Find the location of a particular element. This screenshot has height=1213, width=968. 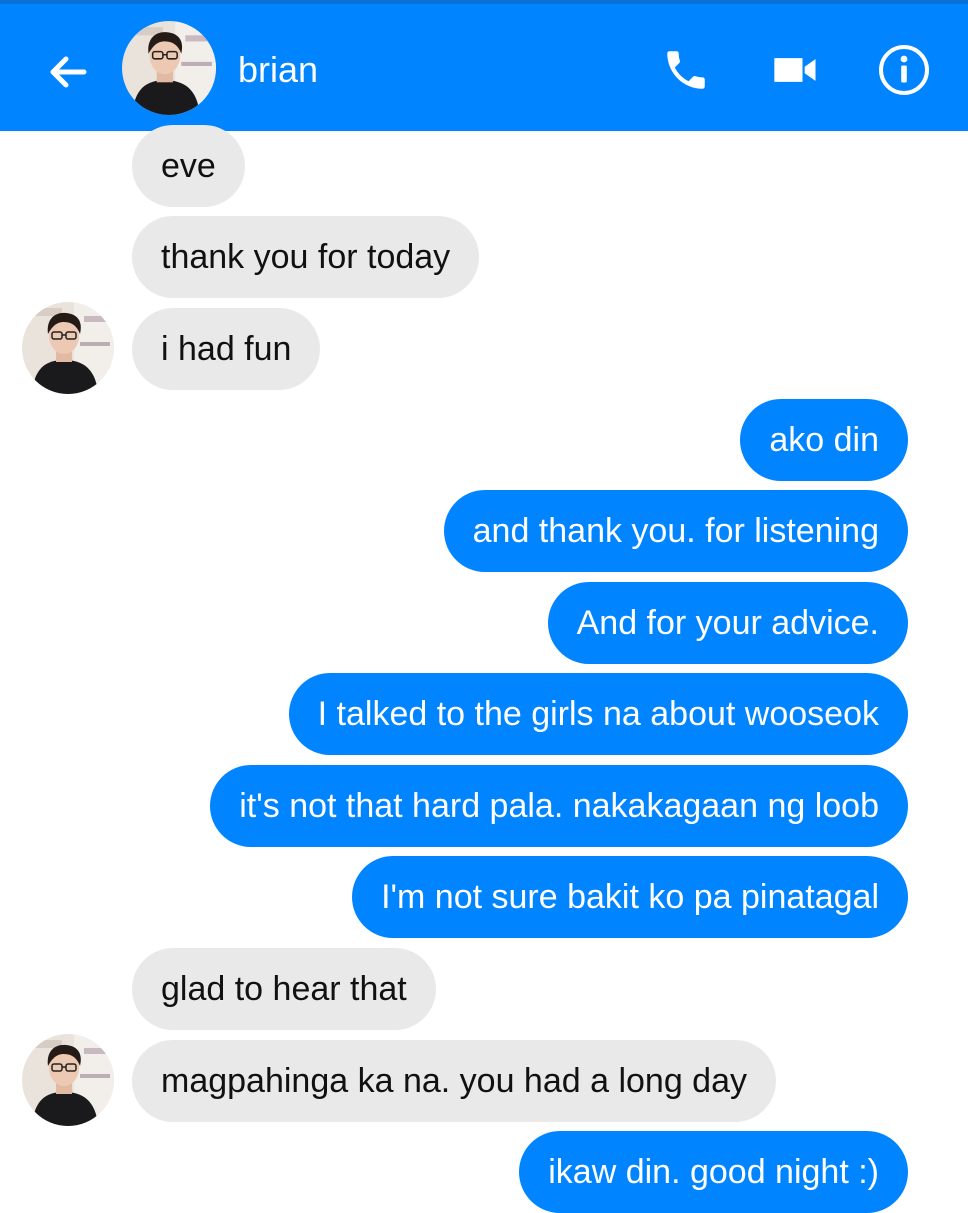

incoming-message: thank you for today is located at coordinates (306, 257).